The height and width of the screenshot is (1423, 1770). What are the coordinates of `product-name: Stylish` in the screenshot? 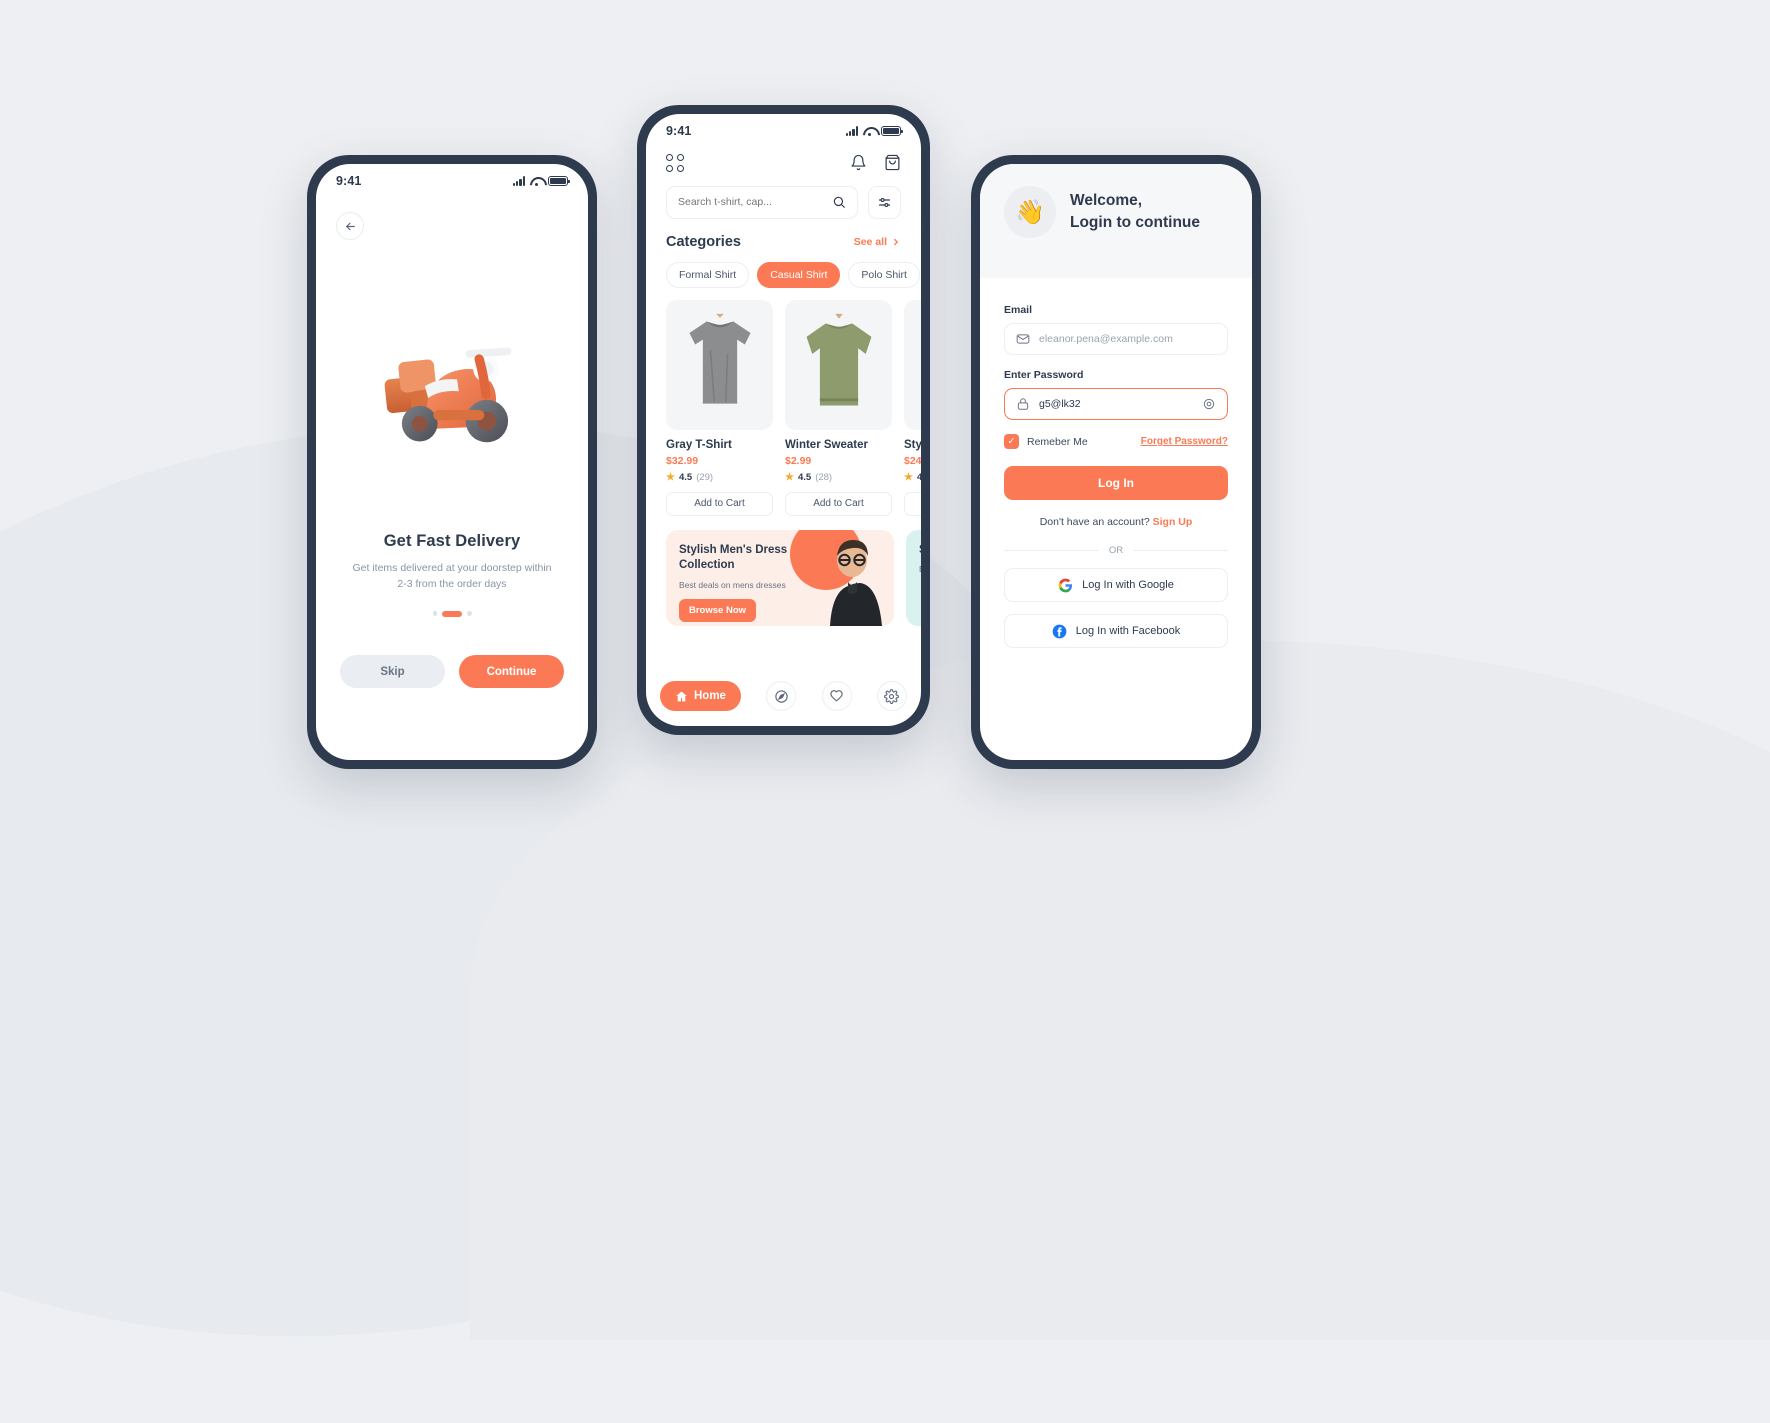 It's located at (912, 444).